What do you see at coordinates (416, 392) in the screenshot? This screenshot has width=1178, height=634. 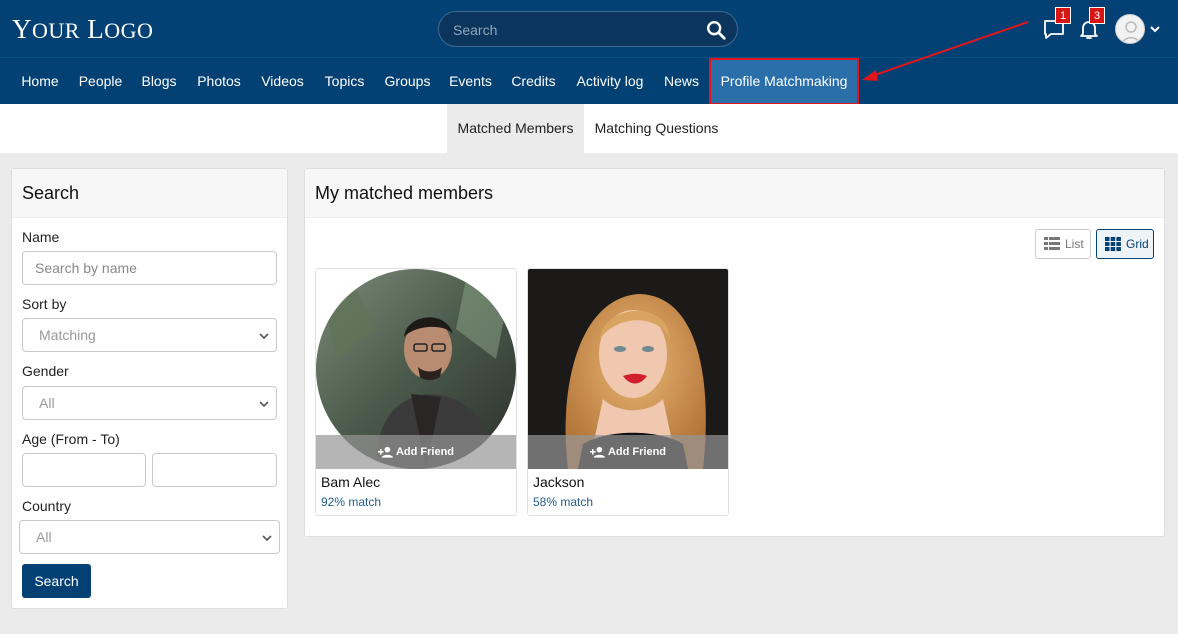 I see `member-card: Add Friend Bam Alec 92% match` at bounding box center [416, 392].